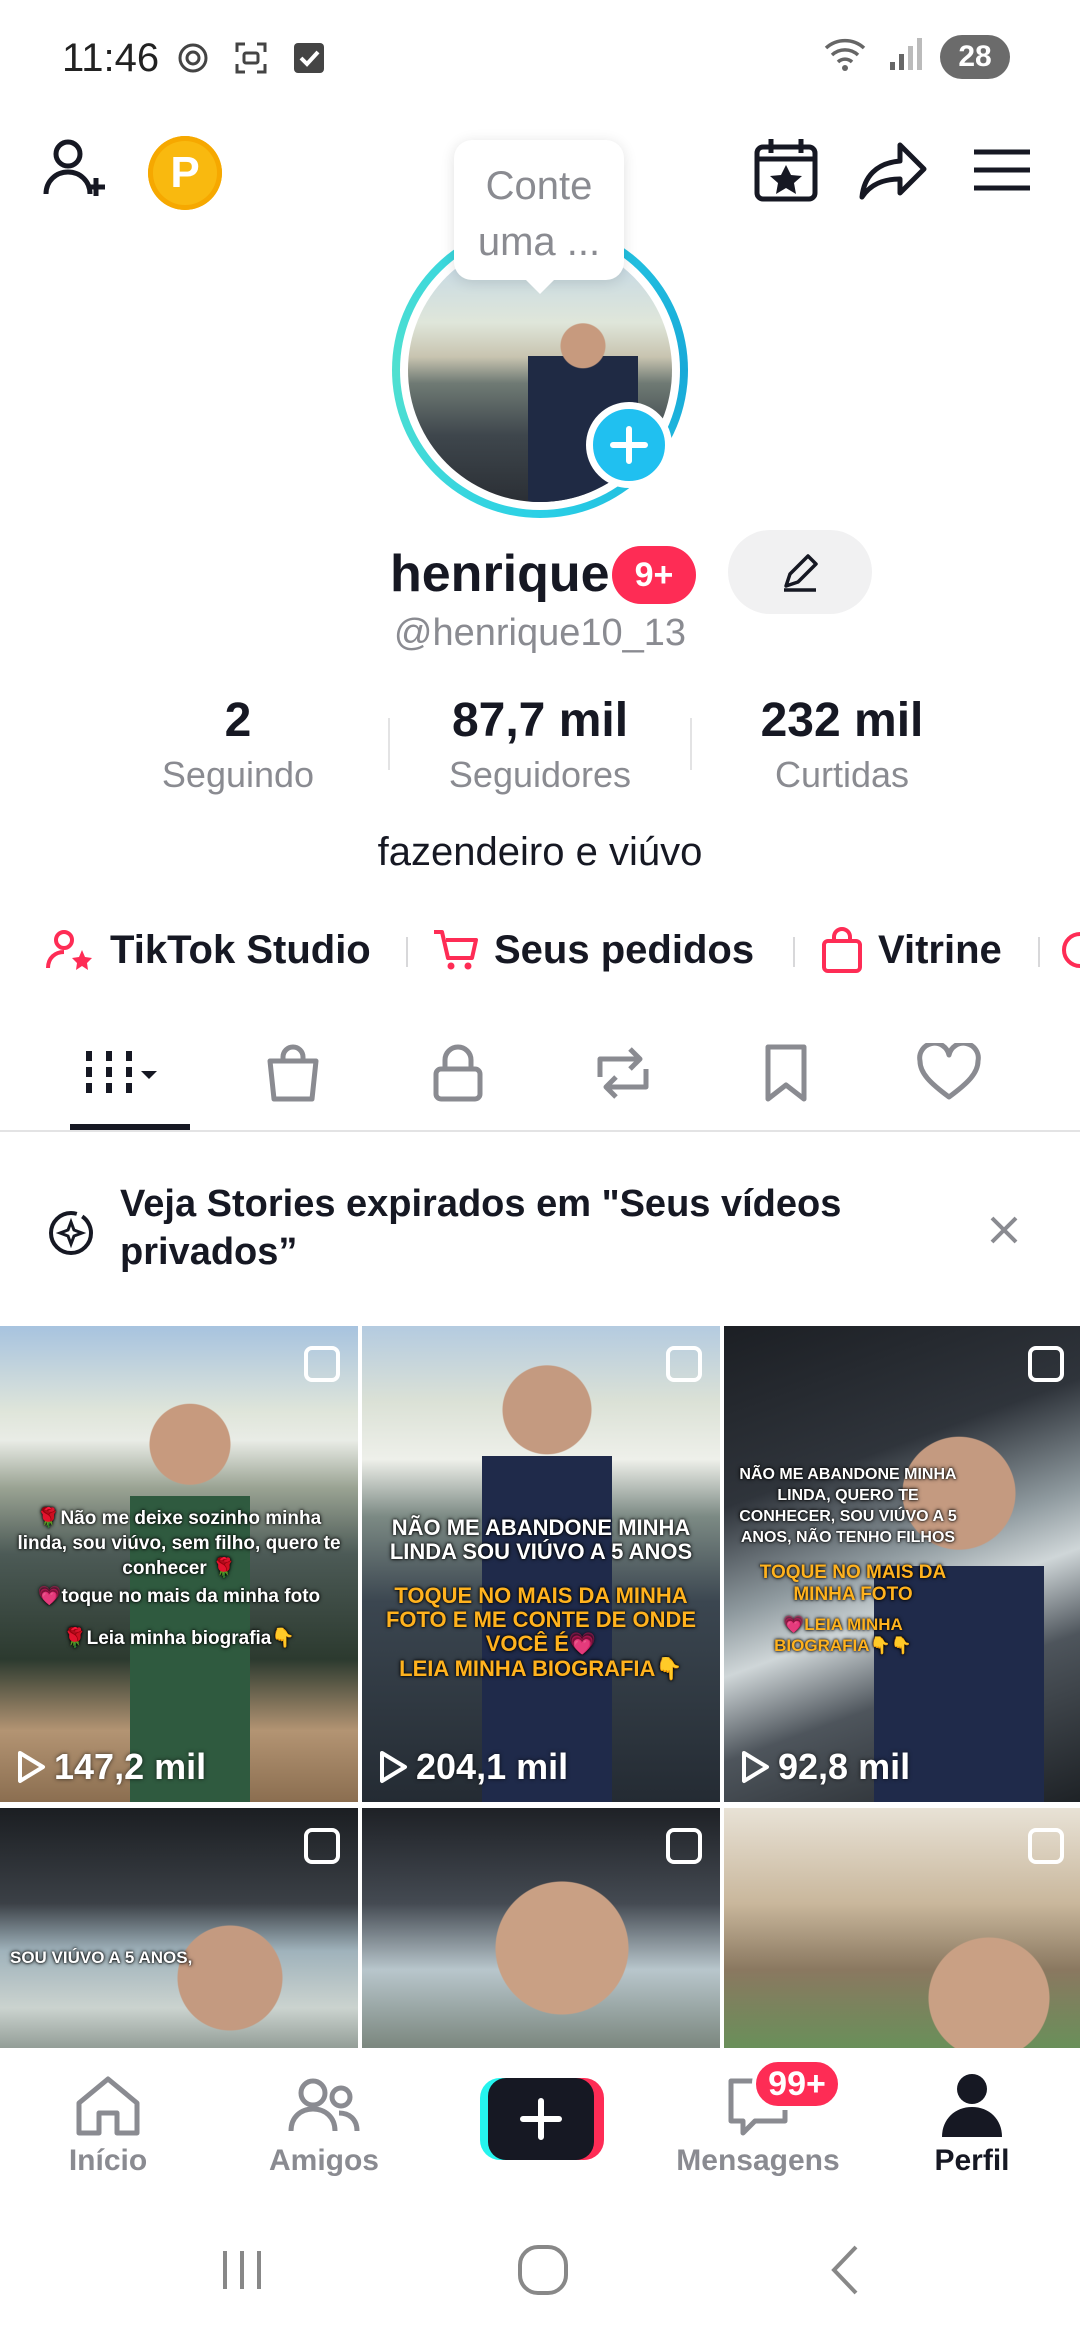 The width and height of the screenshot is (1080, 2340). Describe the element at coordinates (843, 1635) in the screenshot. I see `video-caption: 💗LEIA MINHA BIOGRAFIA👇👇` at that location.